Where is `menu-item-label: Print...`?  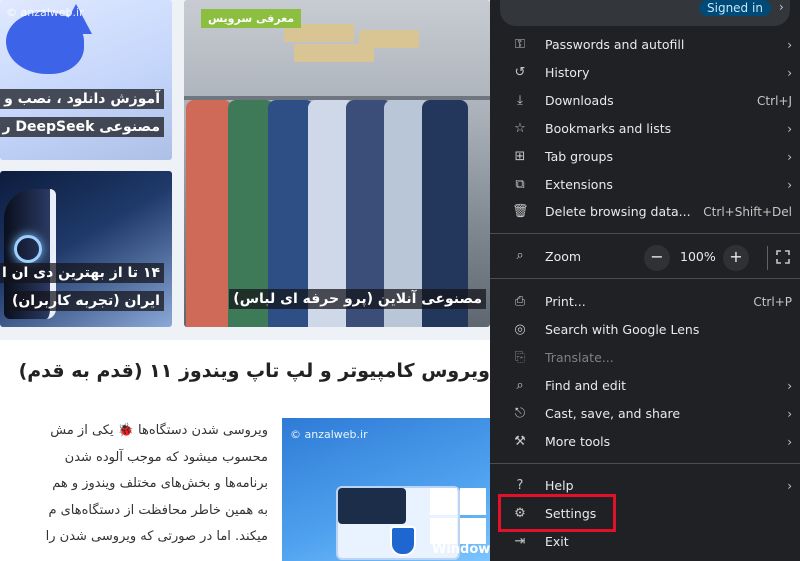
menu-item-label: Print... is located at coordinates (565, 301).